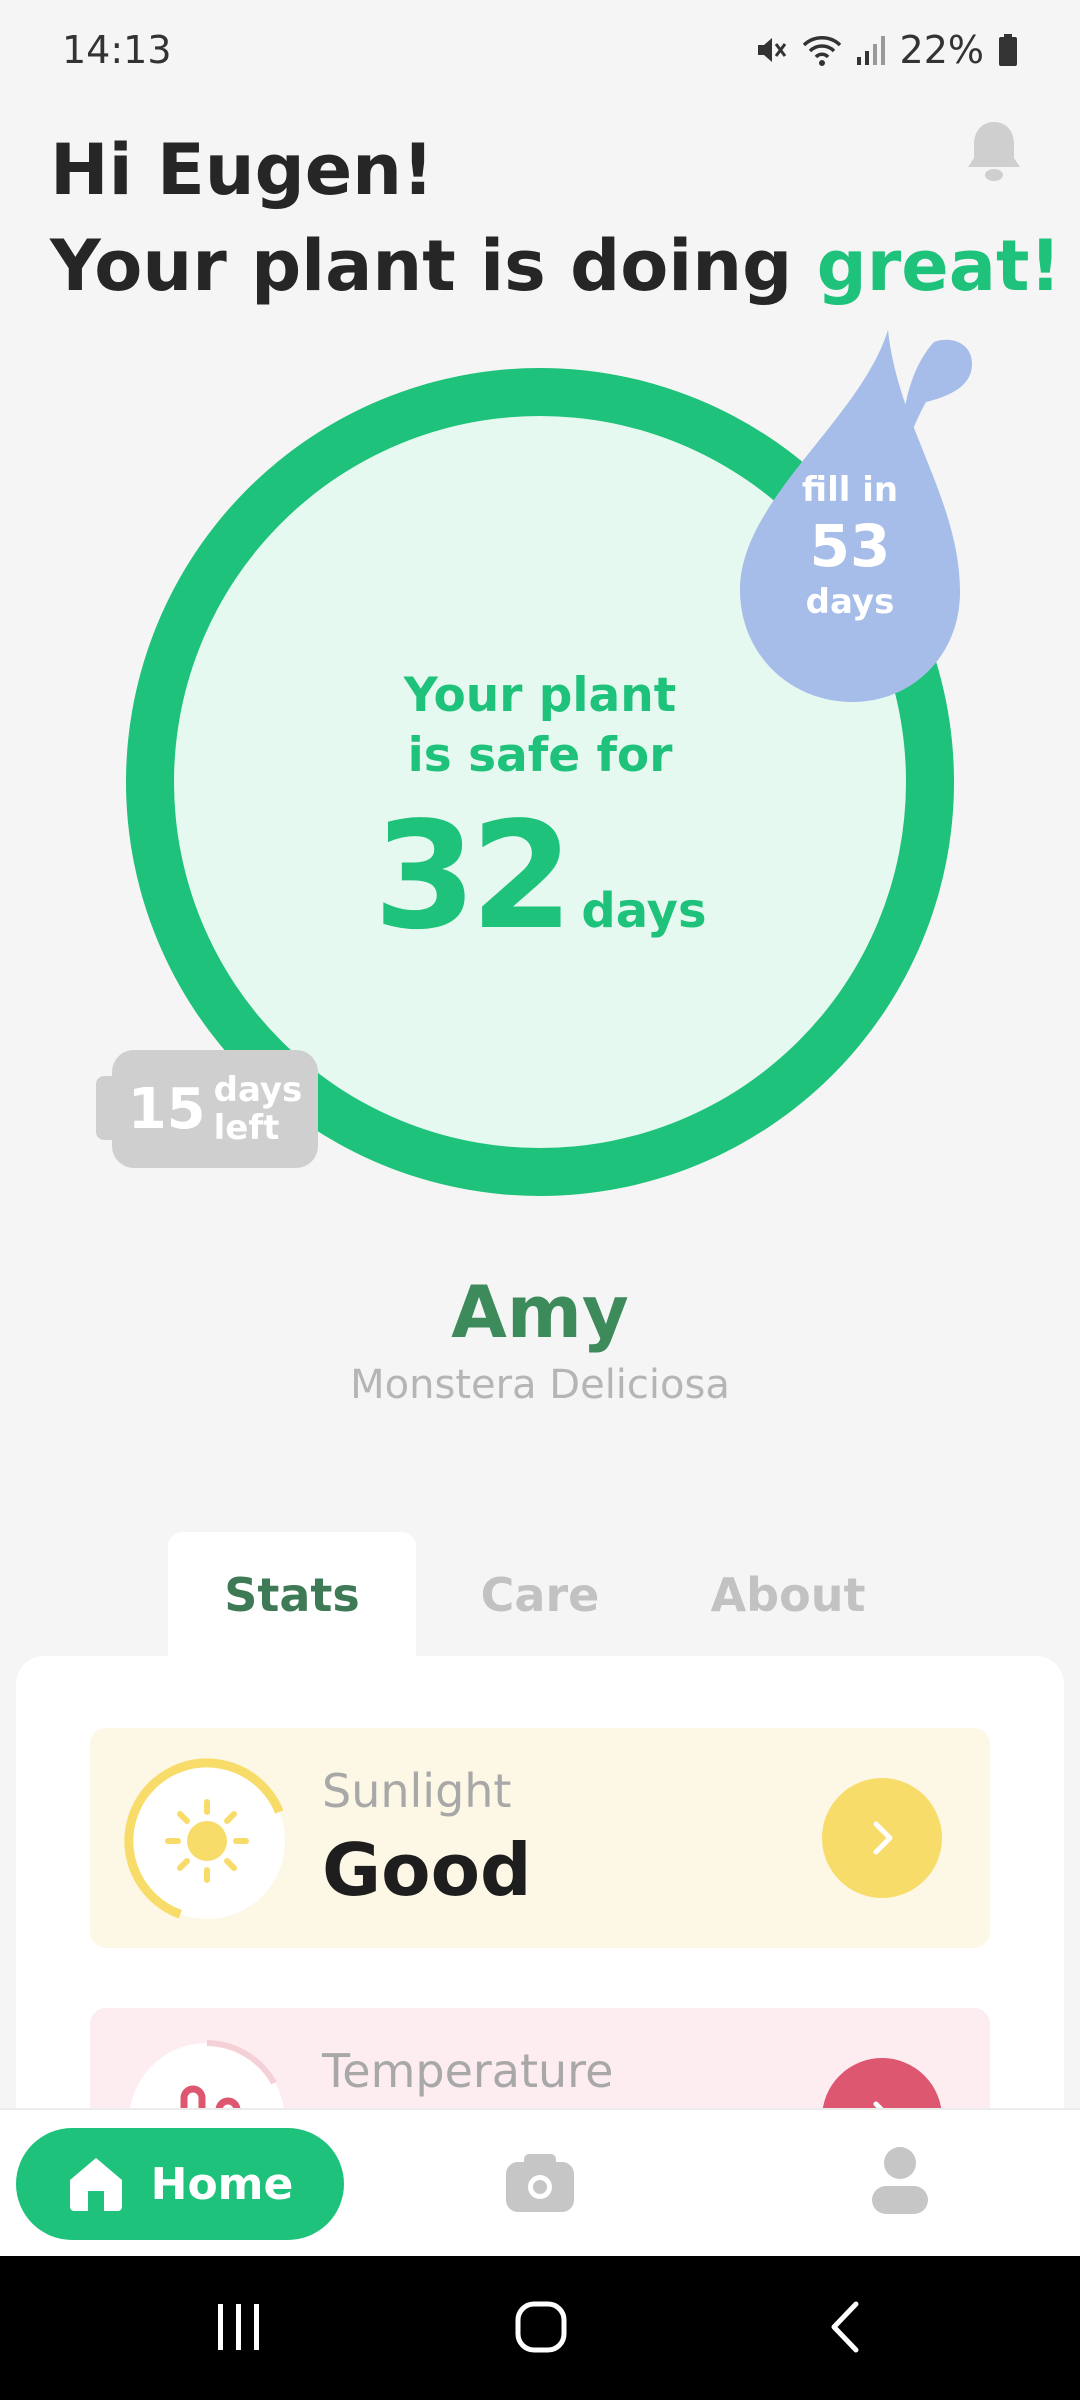 The image size is (1080, 2400). I want to click on refill-caption: fill in, so click(850, 490).